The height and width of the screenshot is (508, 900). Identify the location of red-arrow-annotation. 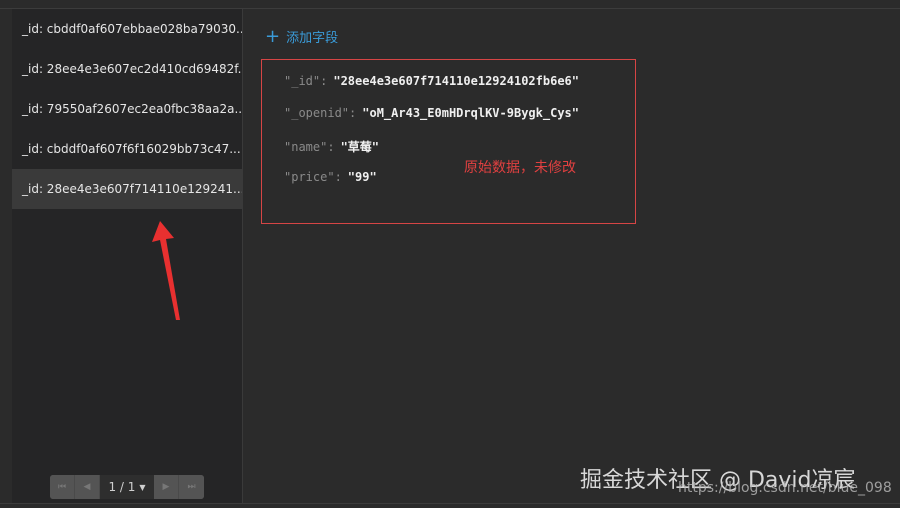
(166, 270).